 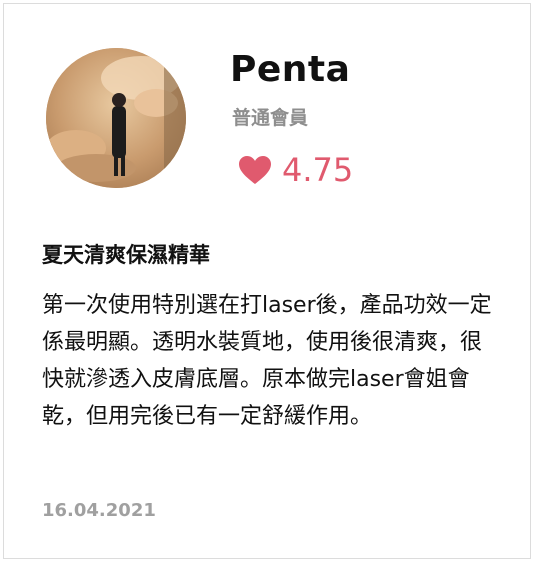 What do you see at coordinates (318, 170) in the screenshot?
I see `rating-value: 4.75` at bounding box center [318, 170].